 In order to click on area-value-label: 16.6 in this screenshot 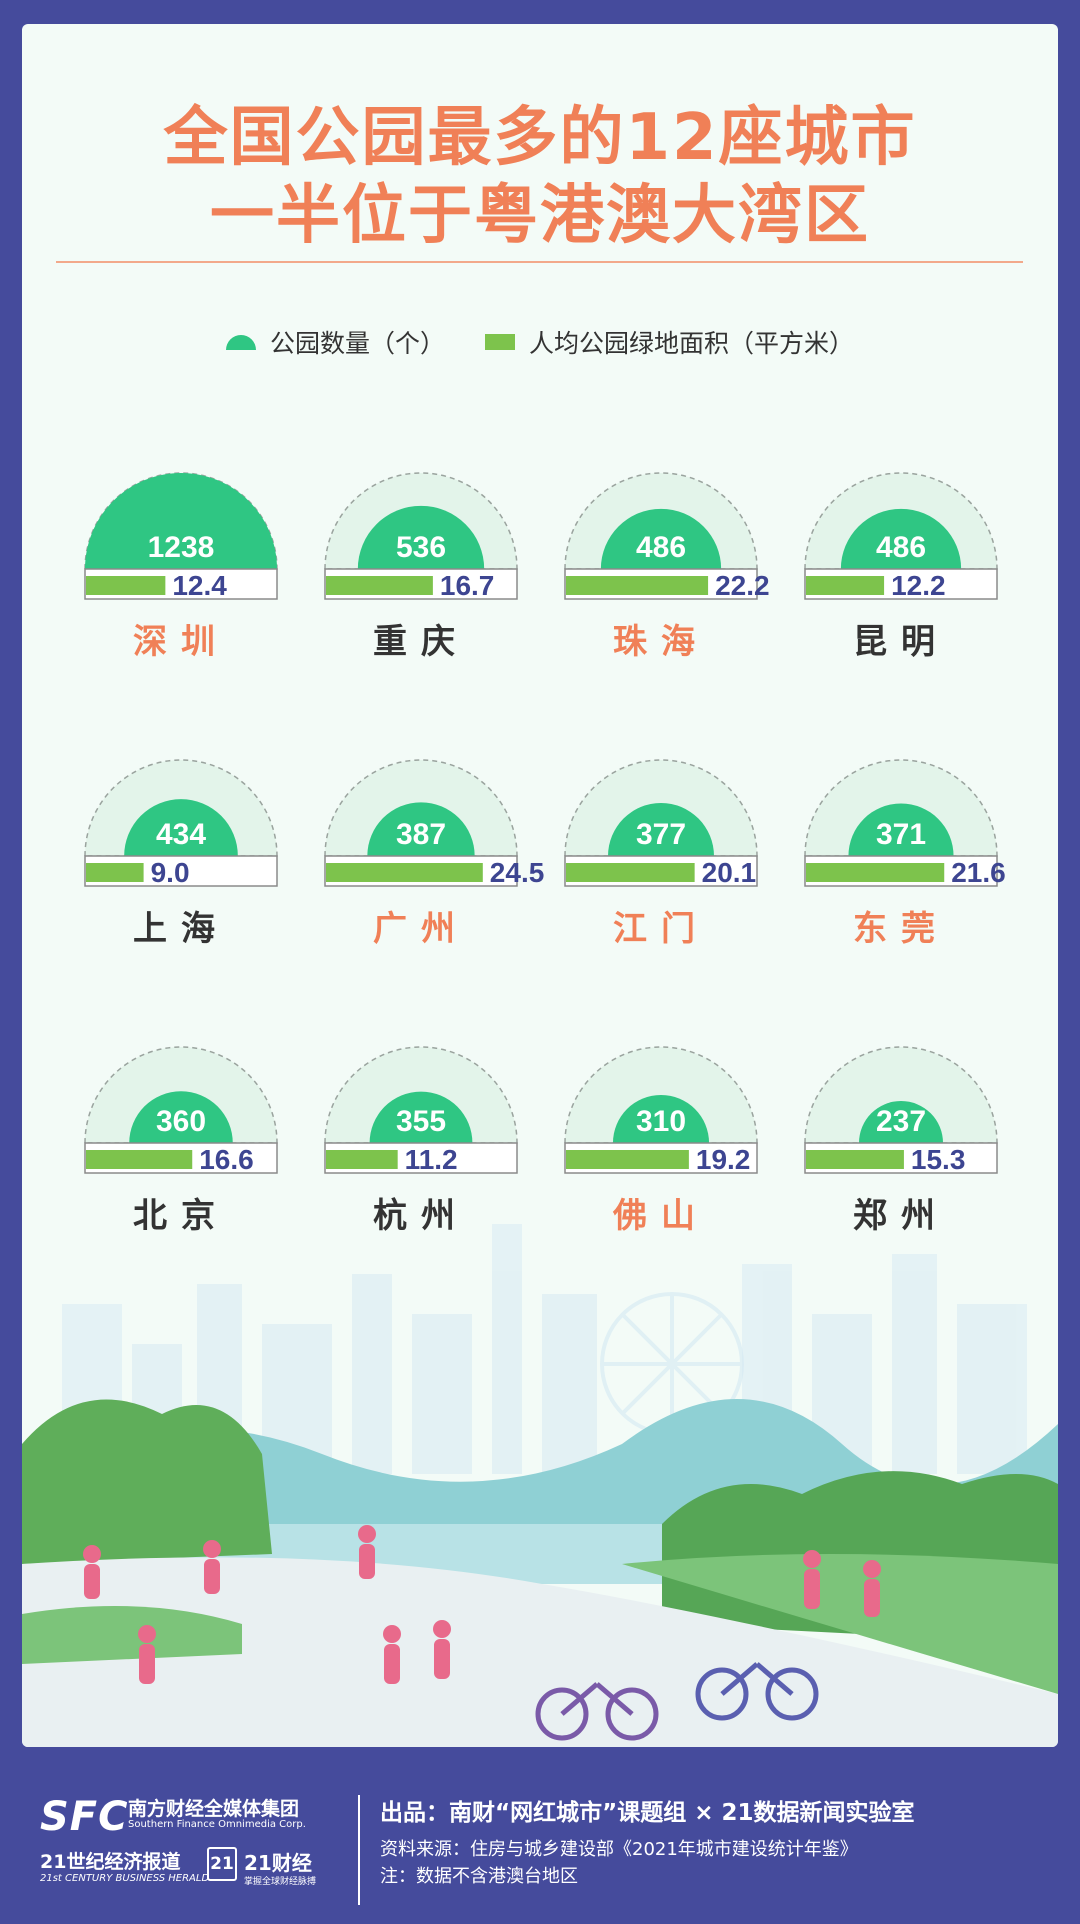, I will do `click(226, 1159)`.